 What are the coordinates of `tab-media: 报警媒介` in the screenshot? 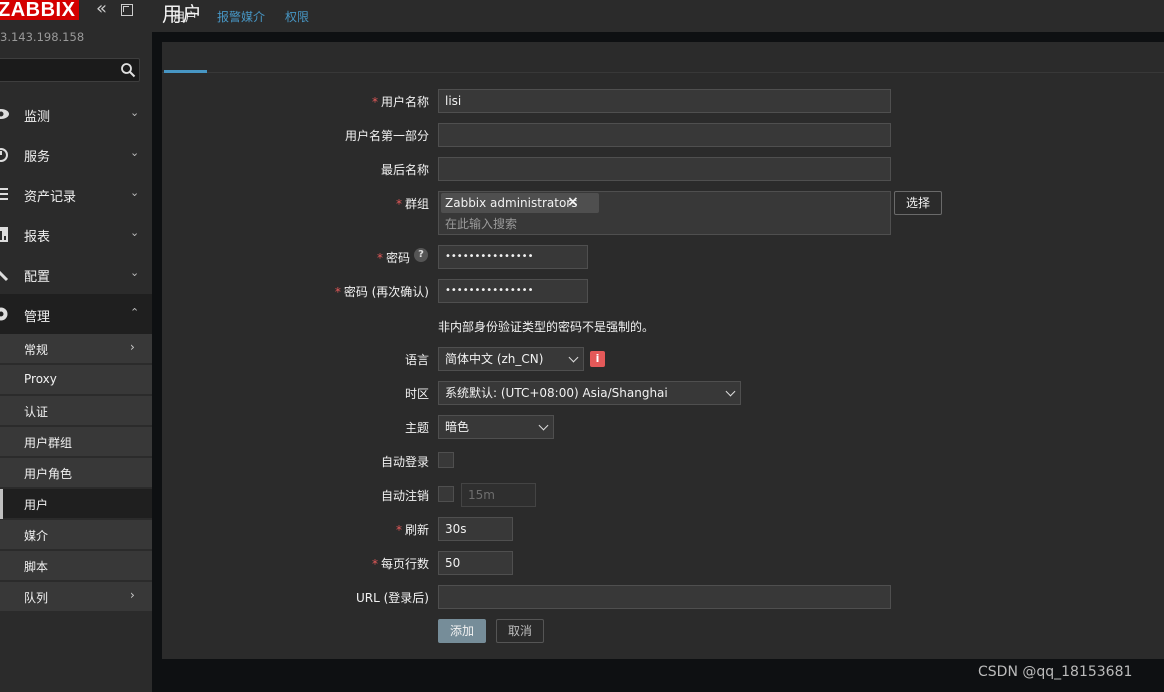 It's located at (241, 16).